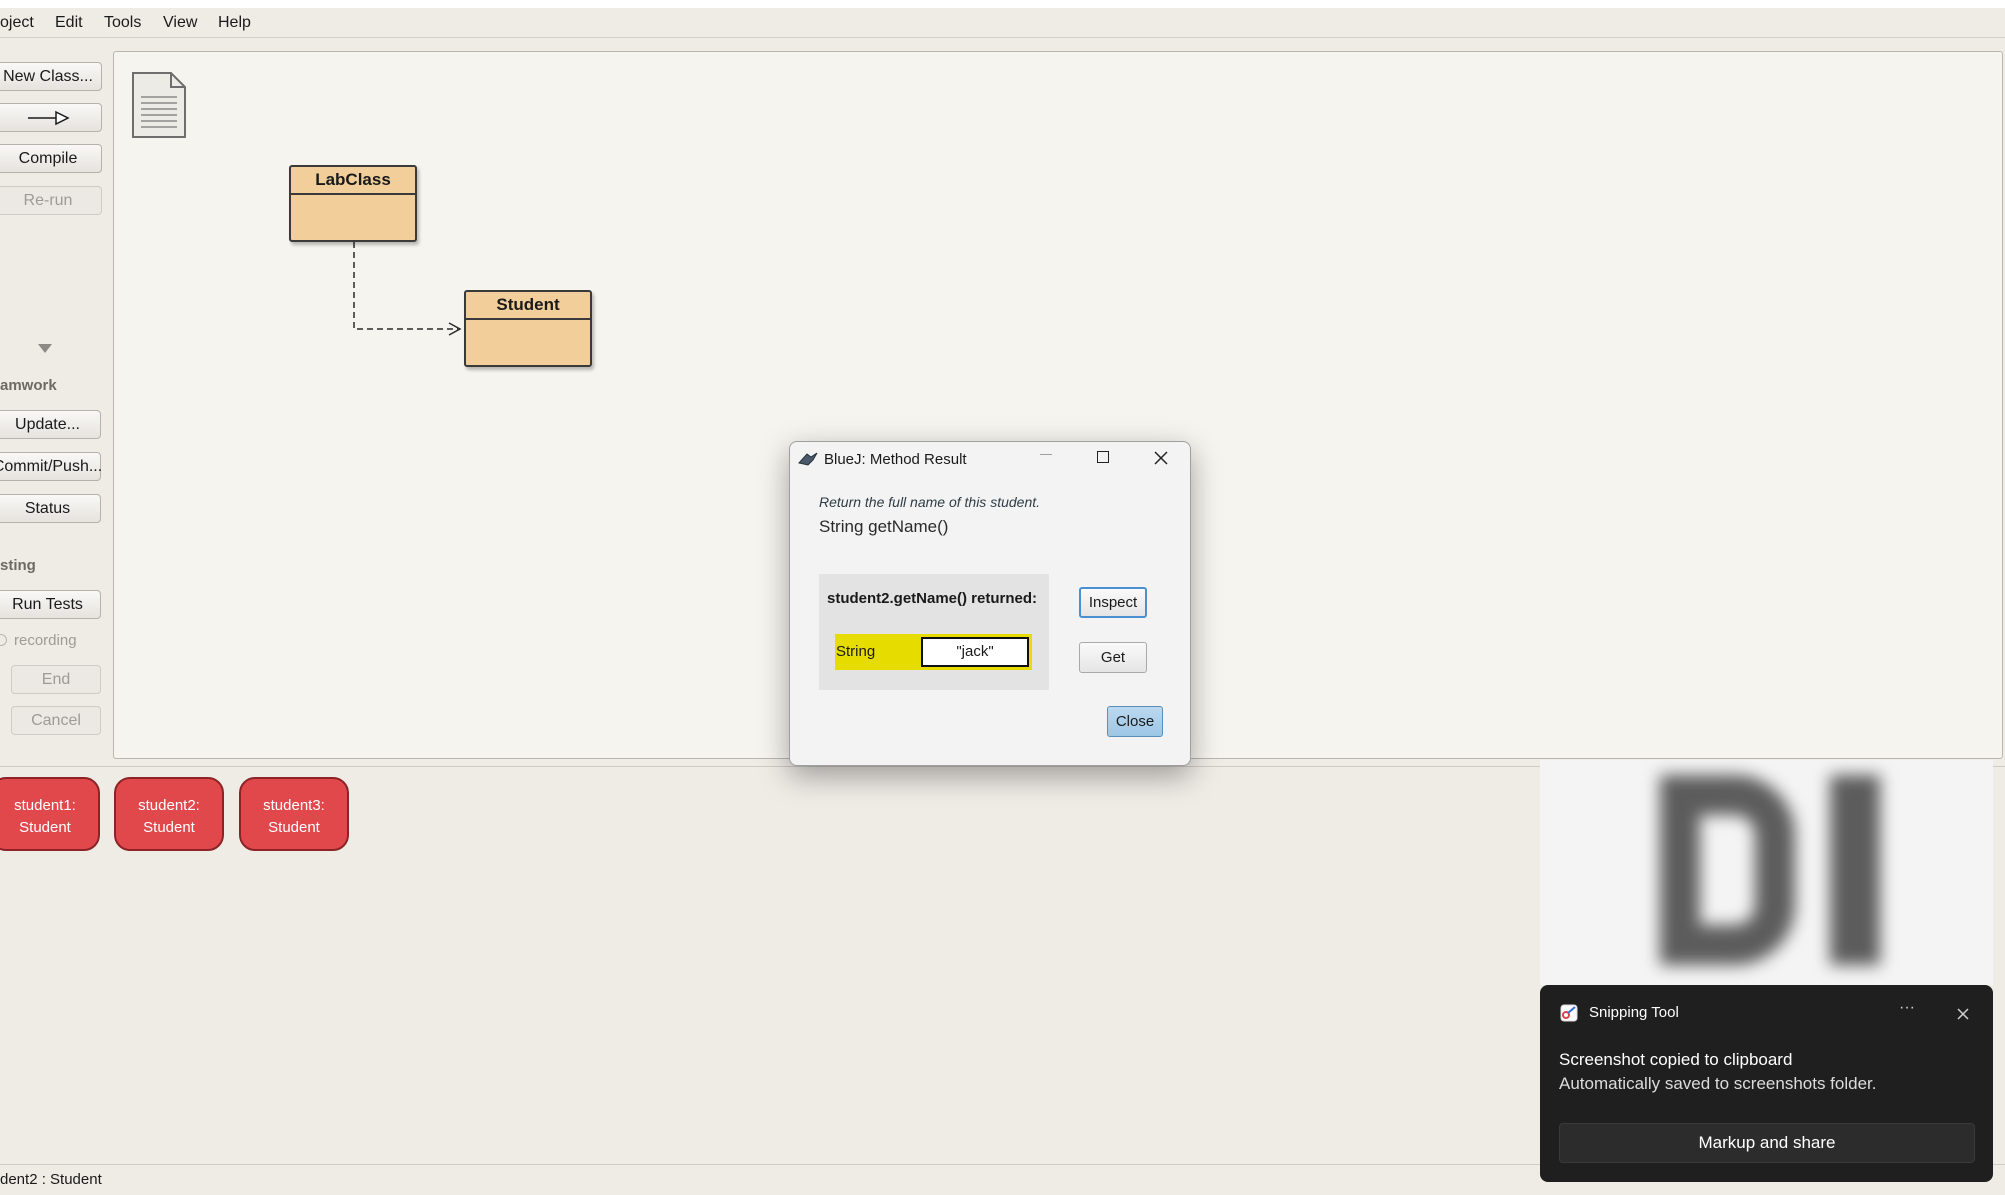 The width and height of the screenshot is (2005, 1195). I want to click on recording-label: recording, so click(45, 640).